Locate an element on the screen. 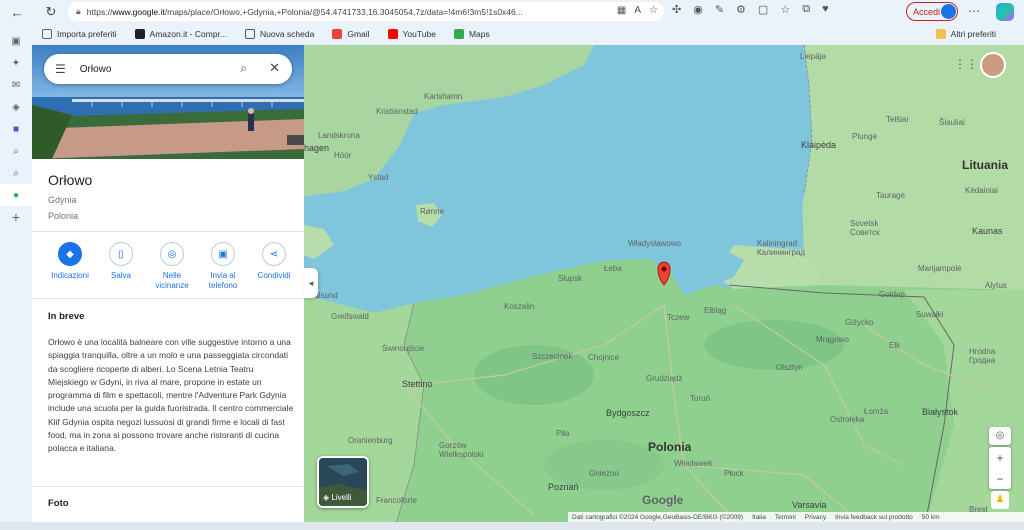  bookmark-item: Maps is located at coordinates (471, 34).